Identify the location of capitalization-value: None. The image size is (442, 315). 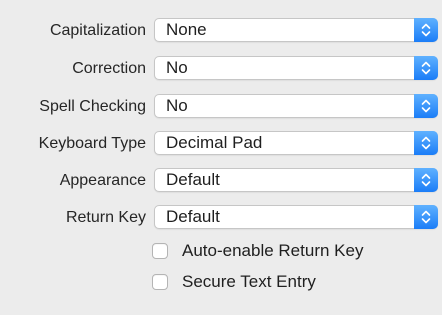
(186, 29).